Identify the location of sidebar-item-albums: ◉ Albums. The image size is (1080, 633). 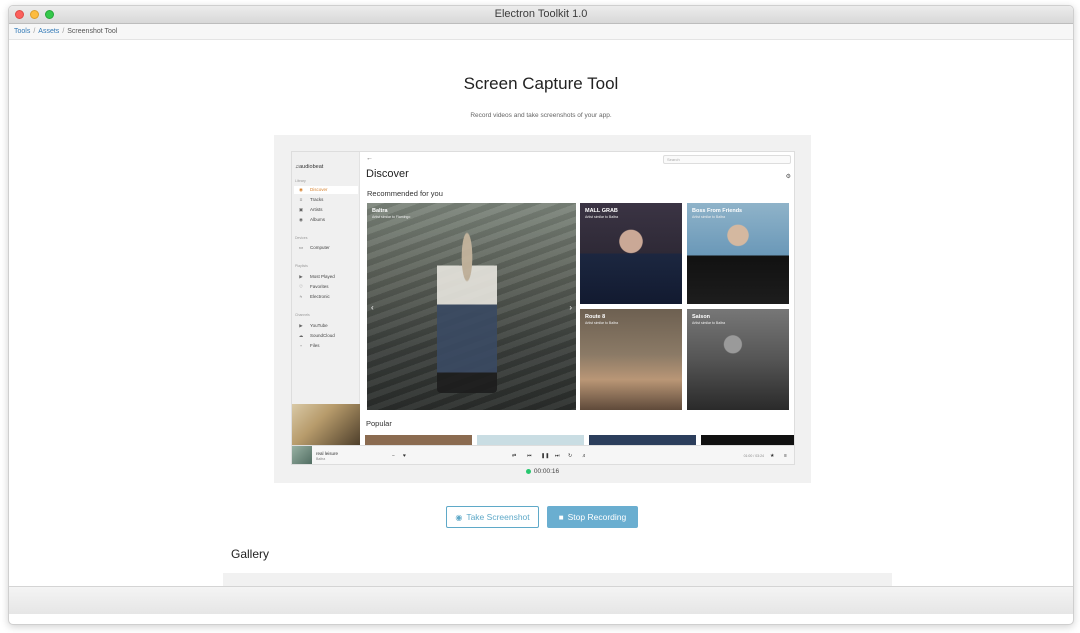
(326, 220).